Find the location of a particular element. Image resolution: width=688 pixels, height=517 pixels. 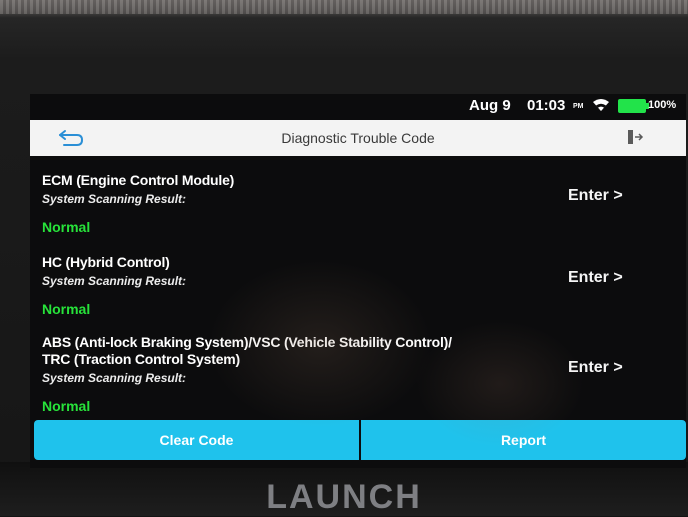

enter-button-abs: Enter > is located at coordinates (595, 368).